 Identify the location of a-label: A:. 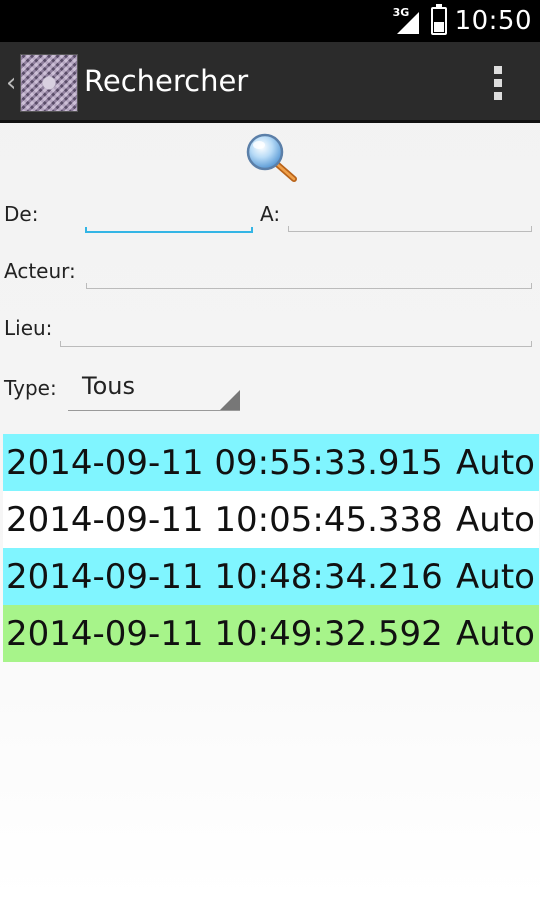
(270, 214).